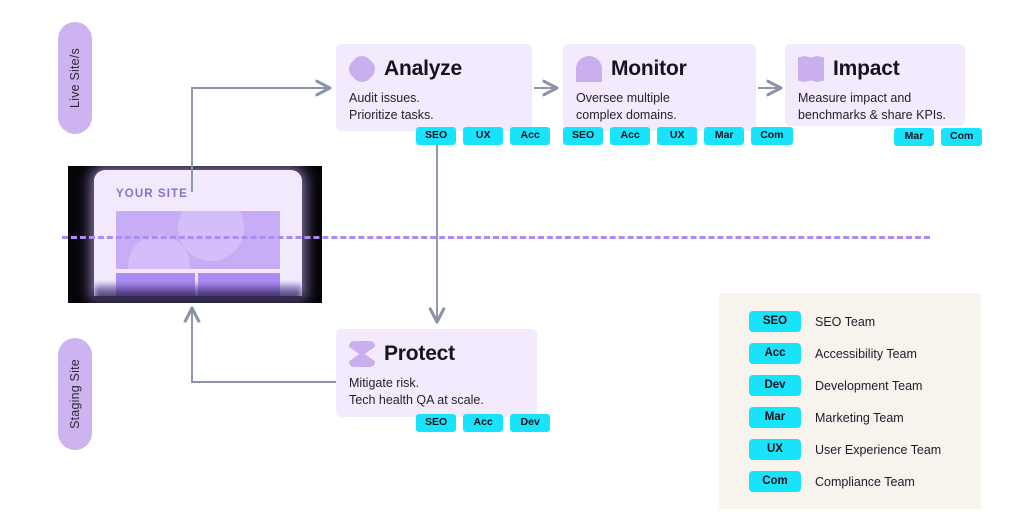 The width and height of the screenshot is (1024, 528). Describe the element at coordinates (530, 423) in the screenshot. I see `team-chip: Dev` at that location.